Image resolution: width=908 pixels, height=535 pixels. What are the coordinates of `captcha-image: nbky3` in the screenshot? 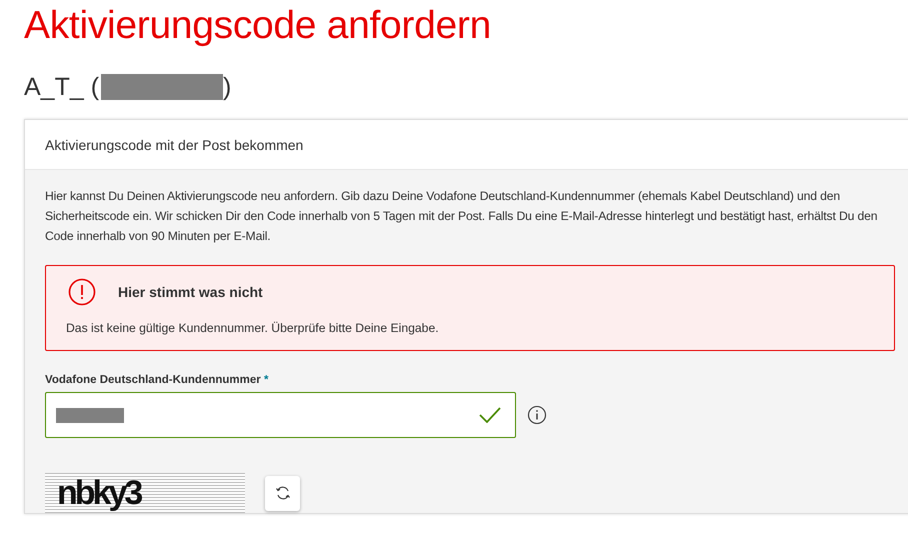 It's located at (145, 493).